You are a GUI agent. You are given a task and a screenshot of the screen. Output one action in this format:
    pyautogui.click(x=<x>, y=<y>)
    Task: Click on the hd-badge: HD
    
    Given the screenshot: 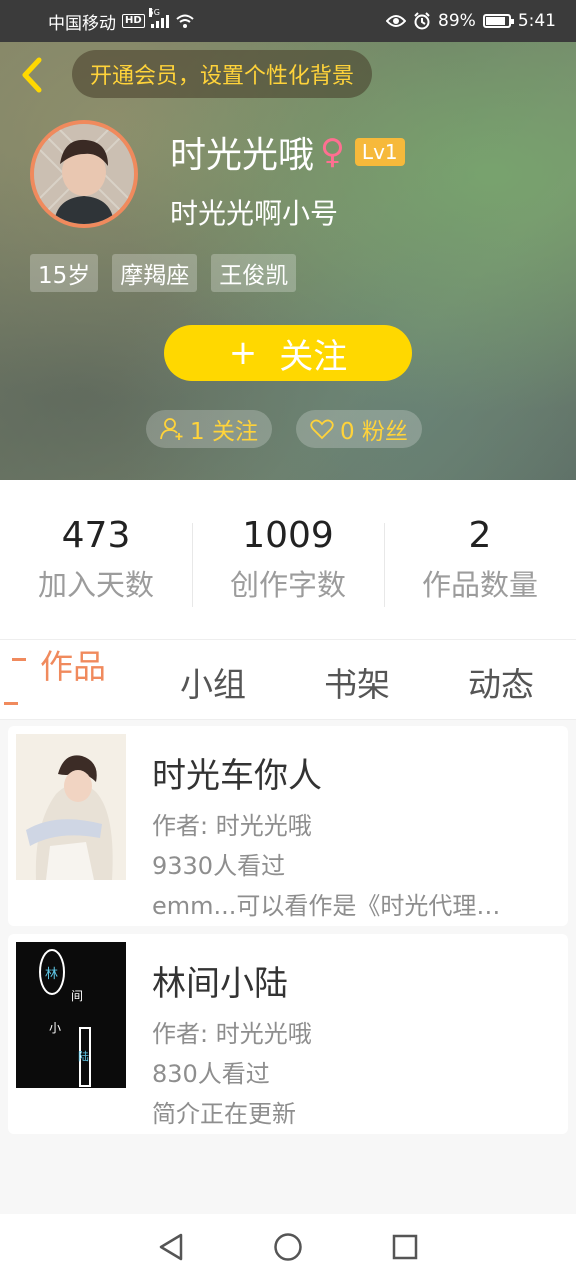 What is the action you would take?
    pyautogui.click(x=133, y=21)
    